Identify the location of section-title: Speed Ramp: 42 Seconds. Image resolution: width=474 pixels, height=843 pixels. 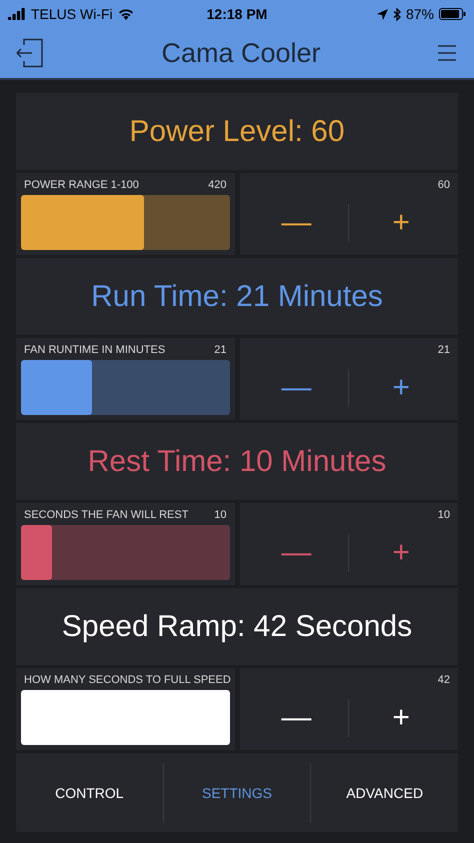
(237, 627).